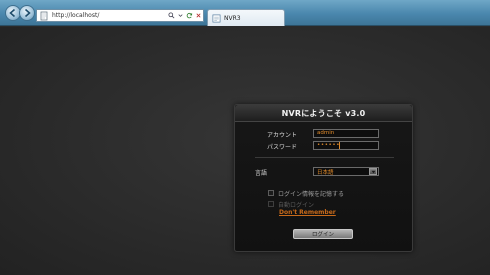 The height and width of the screenshot is (275, 490). Describe the element at coordinates (271, 204) in the screenshot. I see `auto-login-checkbox` at that location.